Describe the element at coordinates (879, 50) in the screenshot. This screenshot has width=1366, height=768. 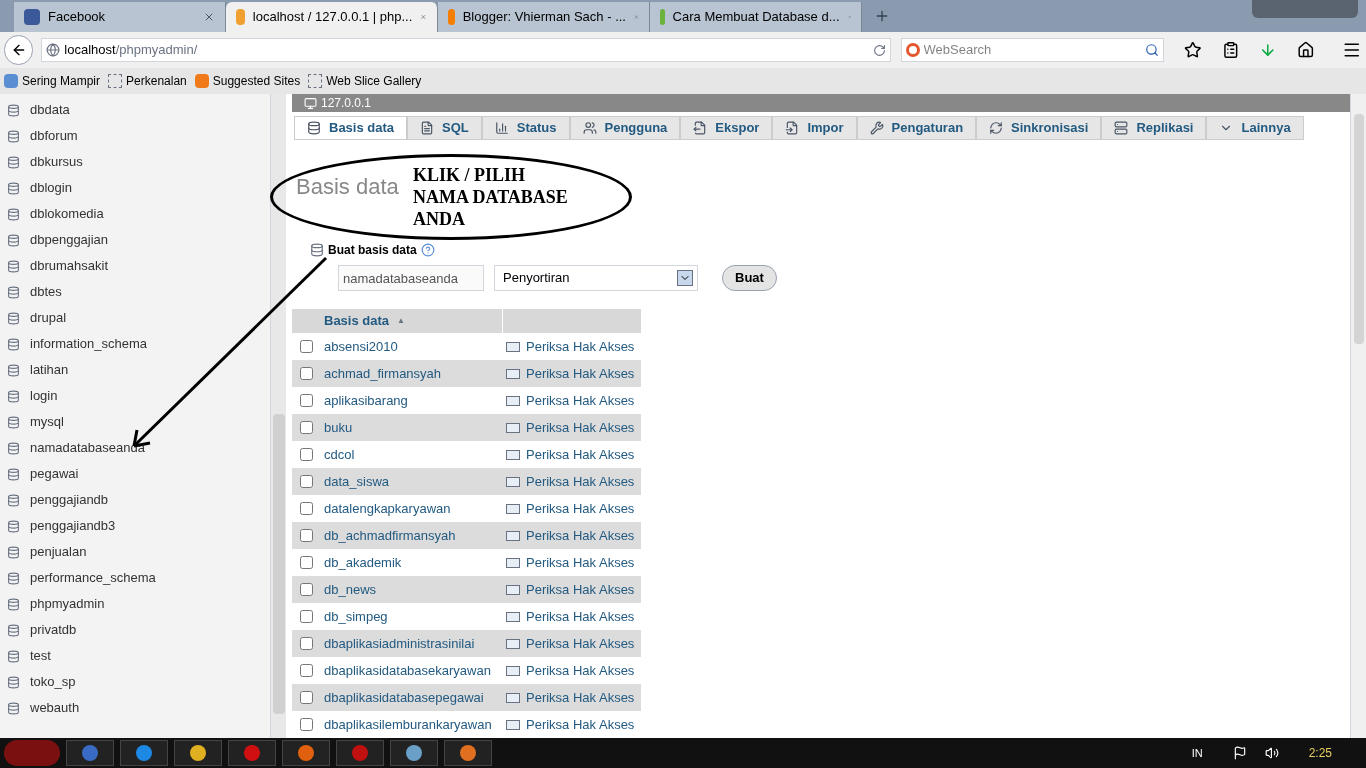
I see `reload-icon` at that location.